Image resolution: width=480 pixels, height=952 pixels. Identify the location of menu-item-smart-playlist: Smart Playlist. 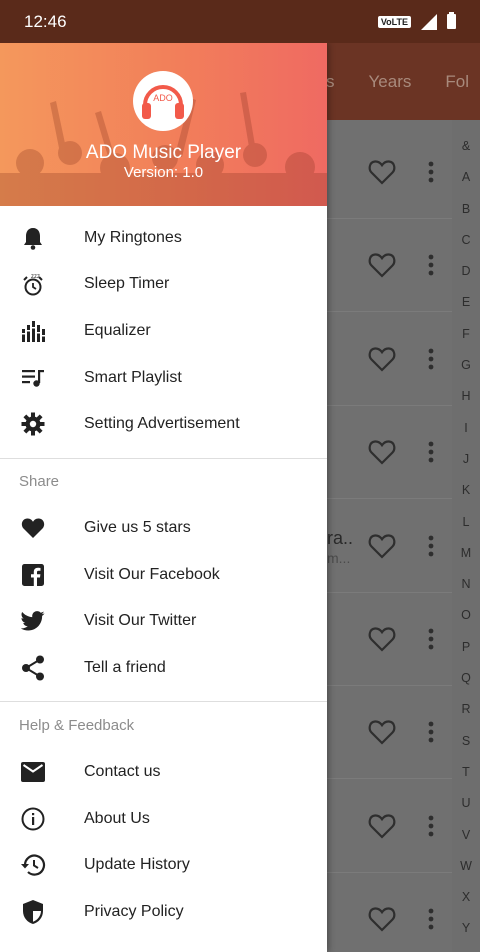
(163, 378).